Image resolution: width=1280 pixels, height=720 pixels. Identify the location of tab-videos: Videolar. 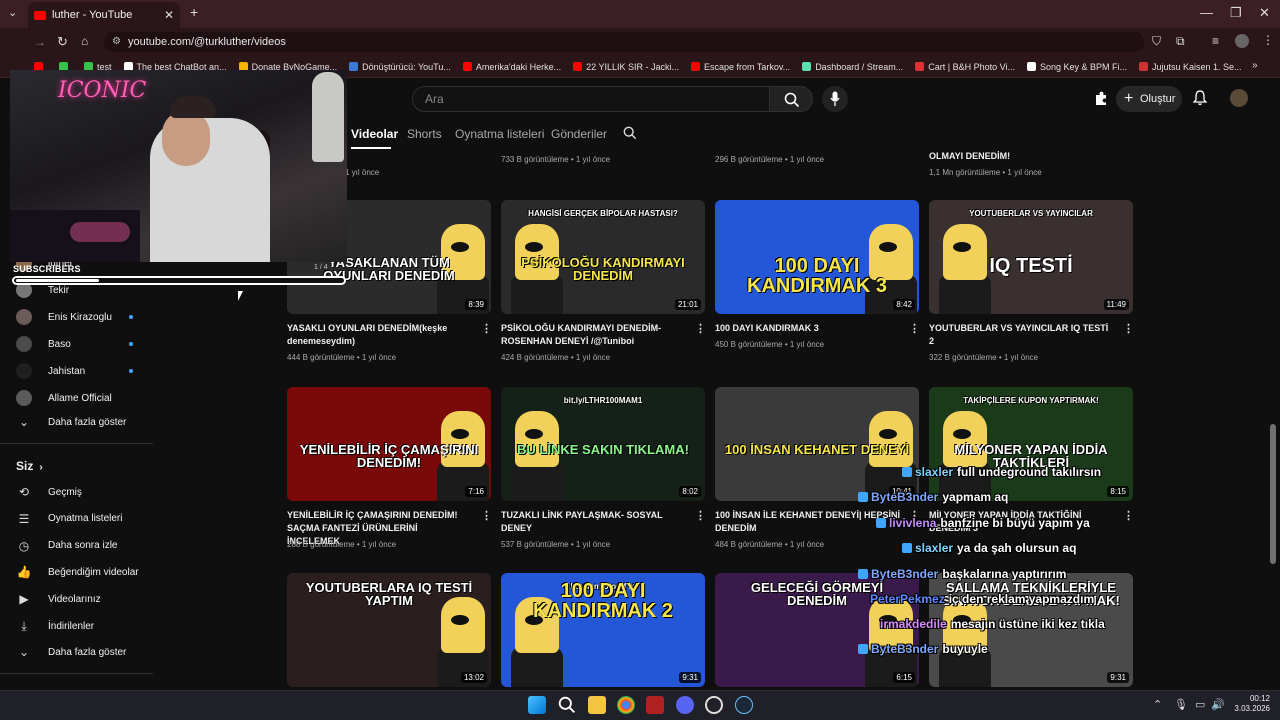
(374, 134).